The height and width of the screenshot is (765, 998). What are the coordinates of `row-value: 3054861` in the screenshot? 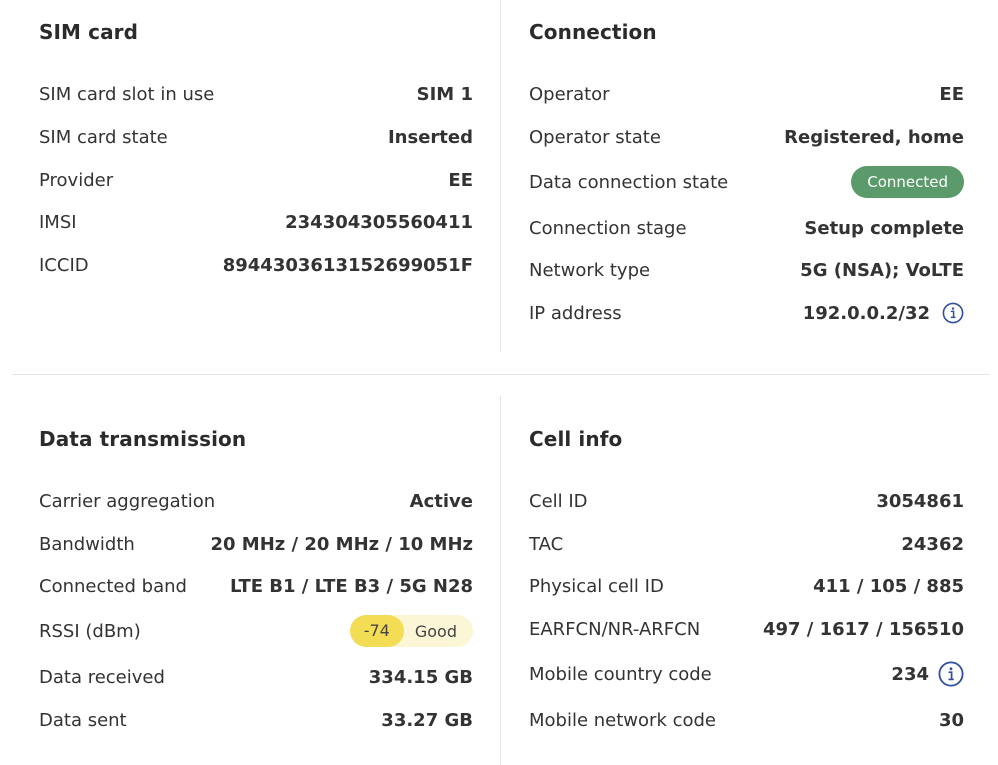 It's located at (920, 501).